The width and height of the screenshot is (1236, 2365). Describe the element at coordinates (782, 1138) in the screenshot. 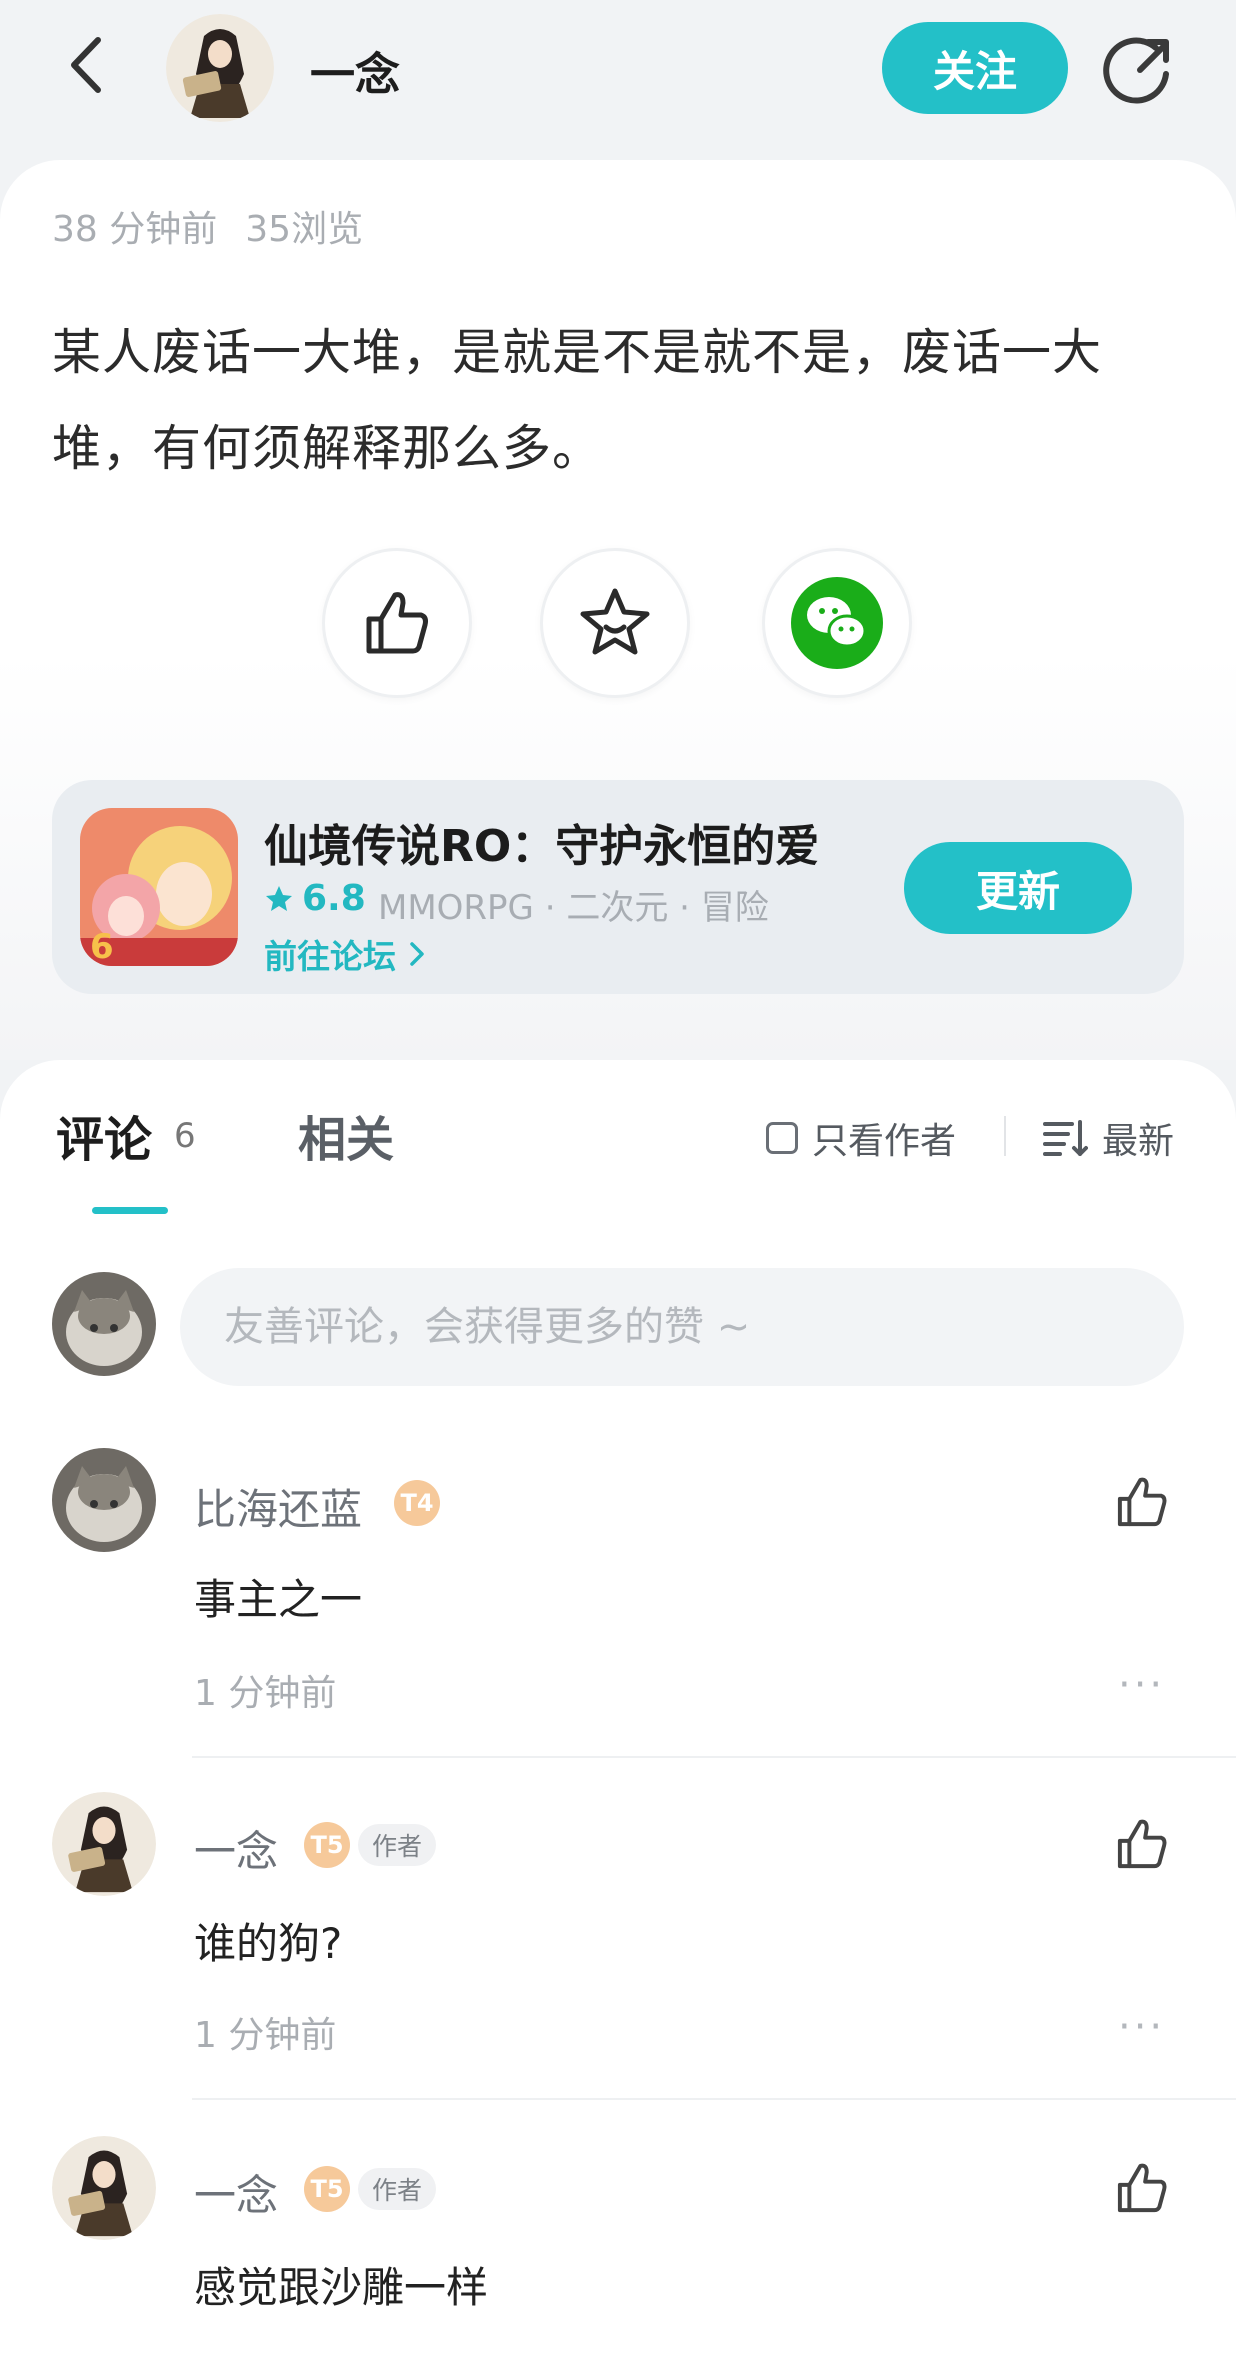

I see `checkbox-icon` at that location.